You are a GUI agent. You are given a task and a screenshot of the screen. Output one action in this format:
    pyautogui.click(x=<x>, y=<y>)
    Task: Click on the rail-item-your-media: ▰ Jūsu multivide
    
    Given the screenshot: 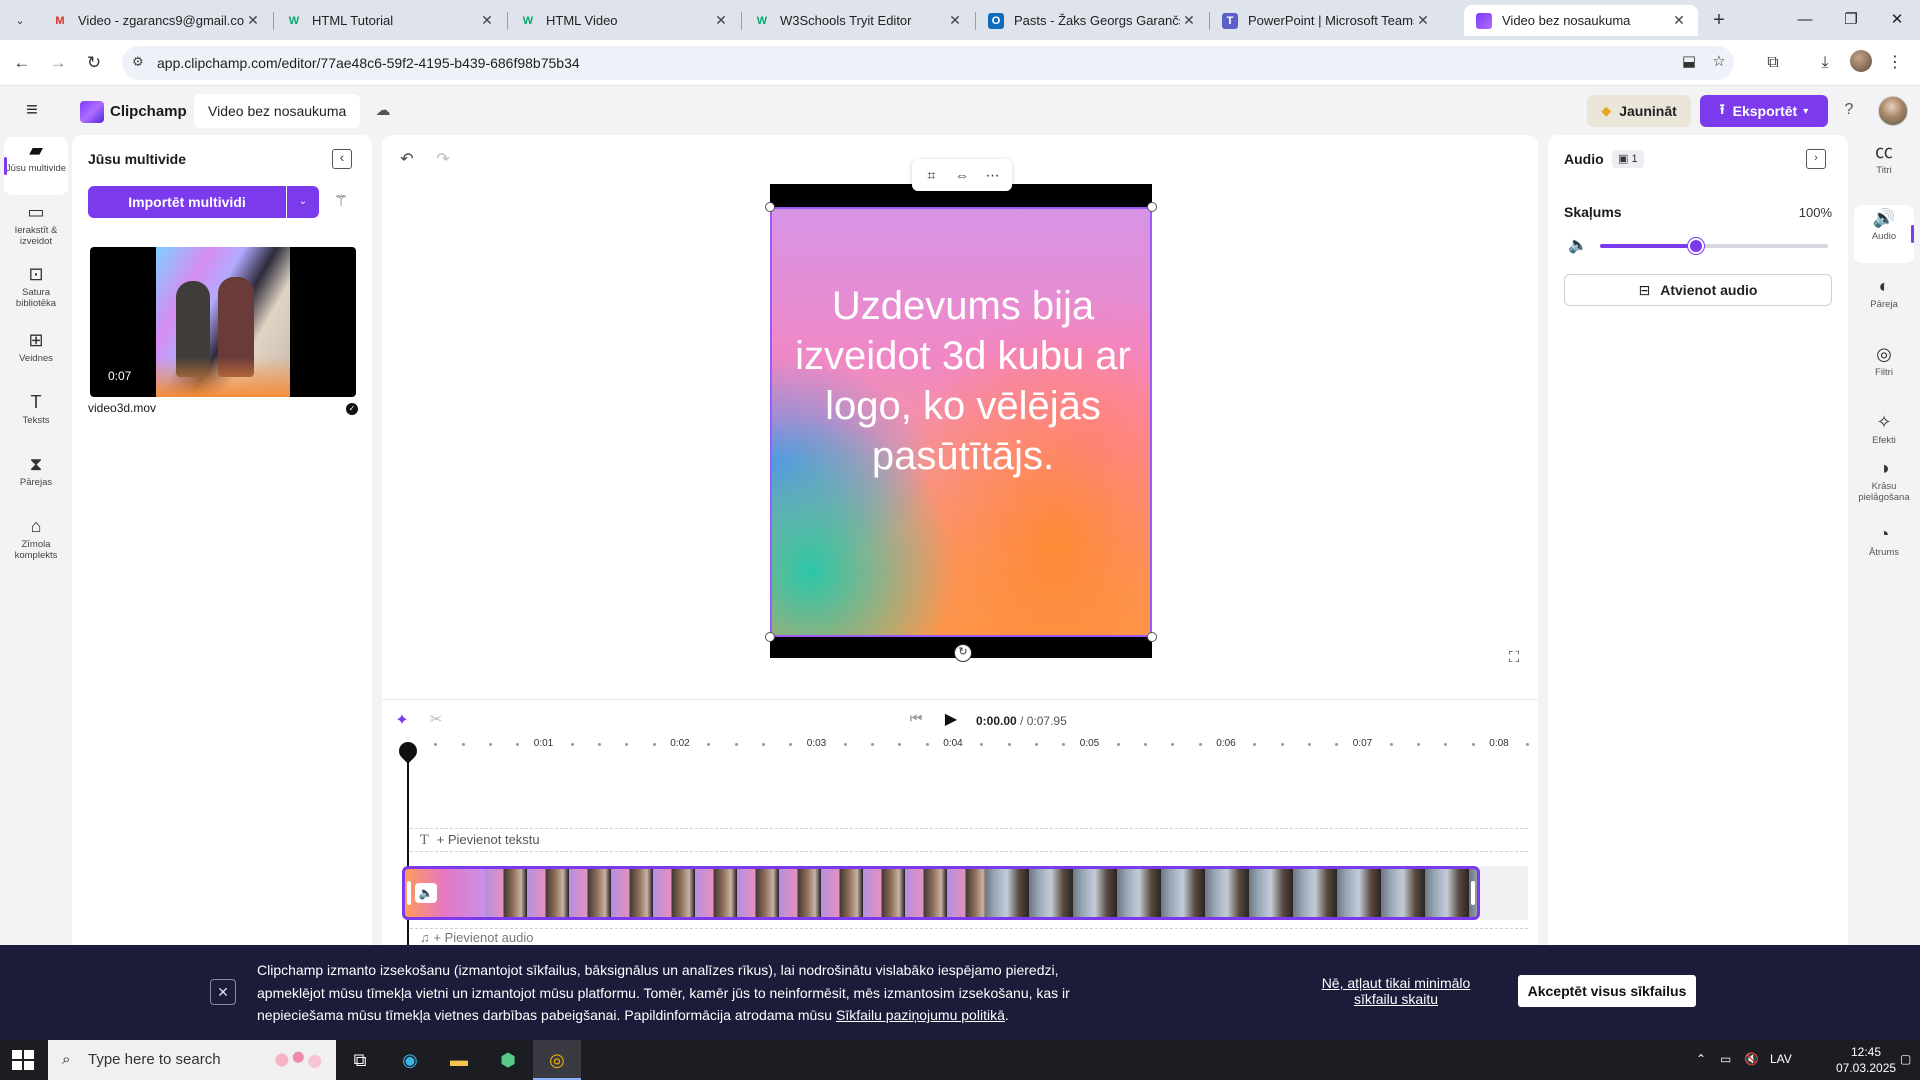 What is the action you would take?
    pyautogui.click(x=36, y=166)
    